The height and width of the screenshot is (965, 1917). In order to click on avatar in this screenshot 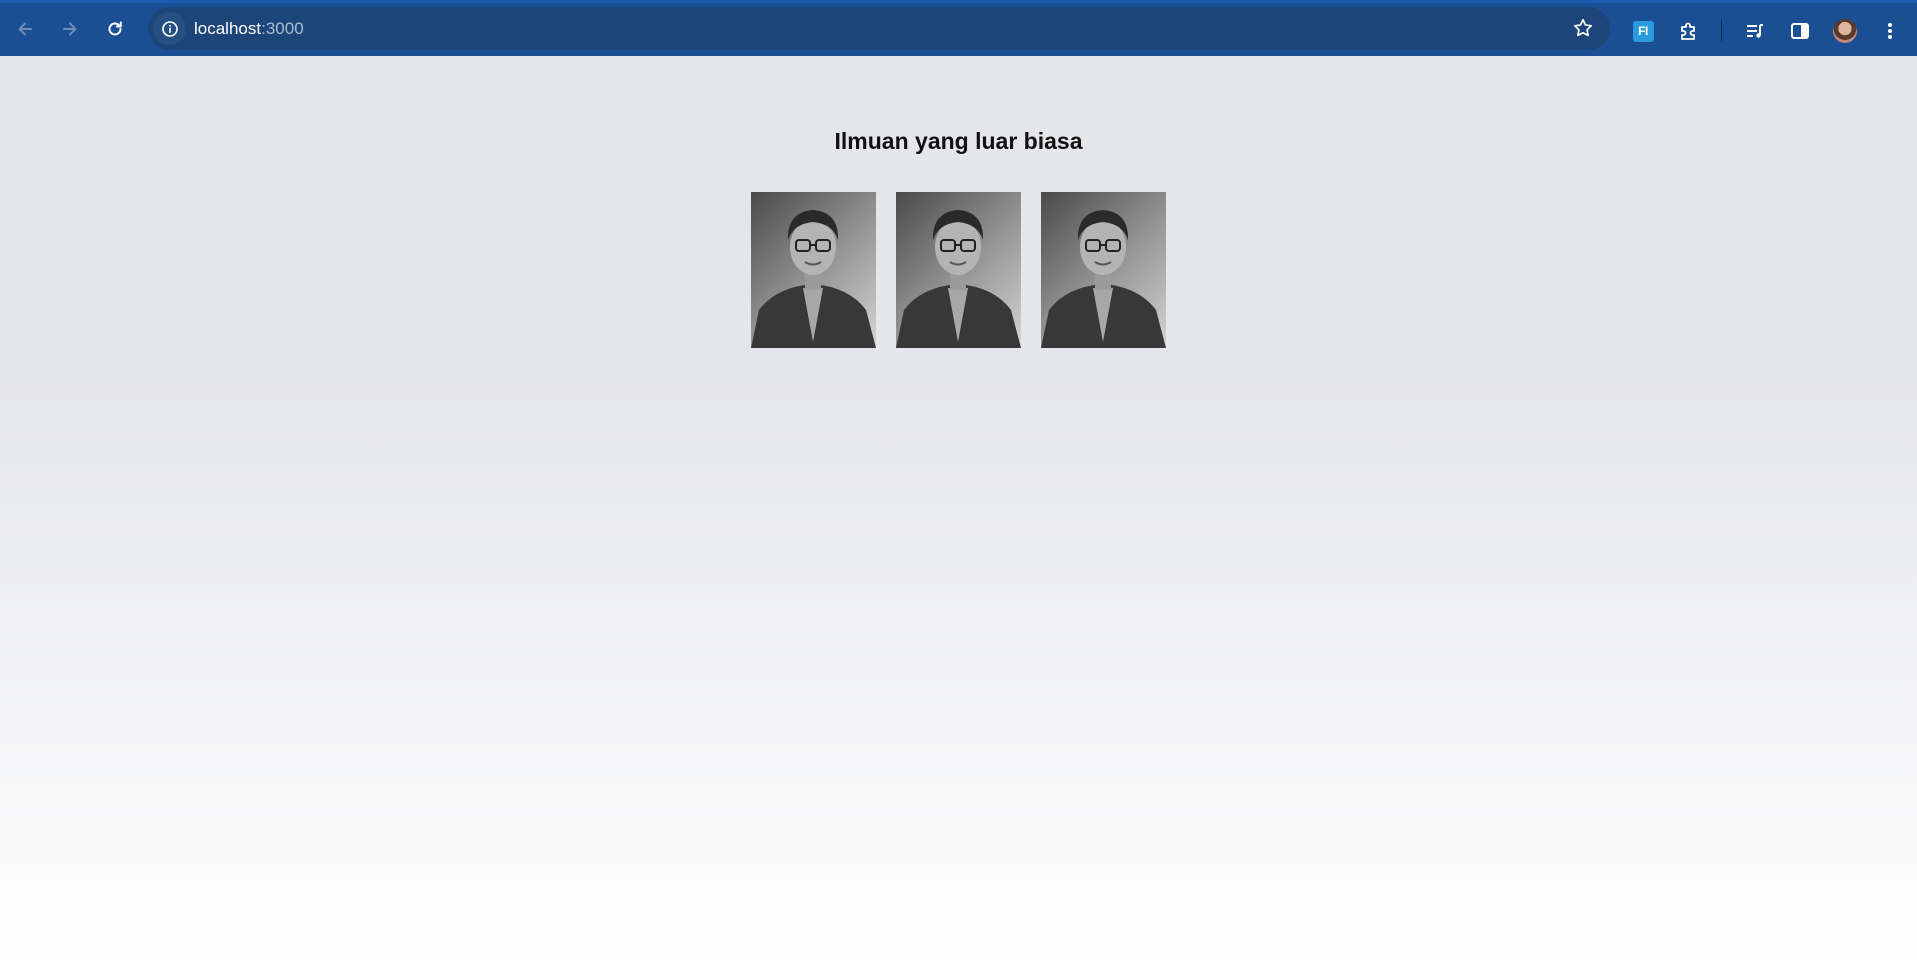, I will do `click(1845, 31)`.